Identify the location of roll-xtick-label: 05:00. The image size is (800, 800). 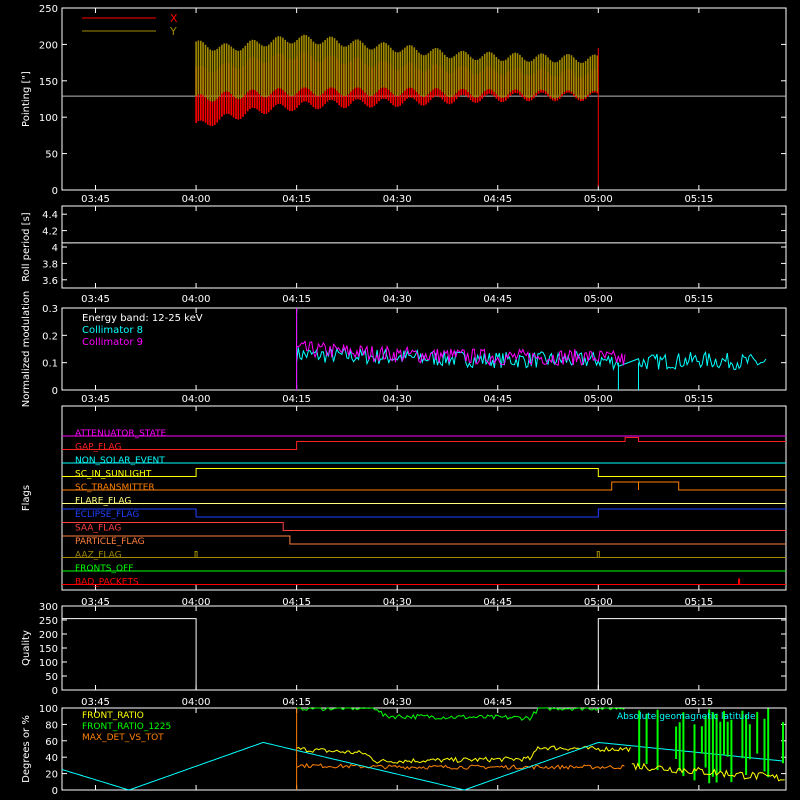
(598, 299).